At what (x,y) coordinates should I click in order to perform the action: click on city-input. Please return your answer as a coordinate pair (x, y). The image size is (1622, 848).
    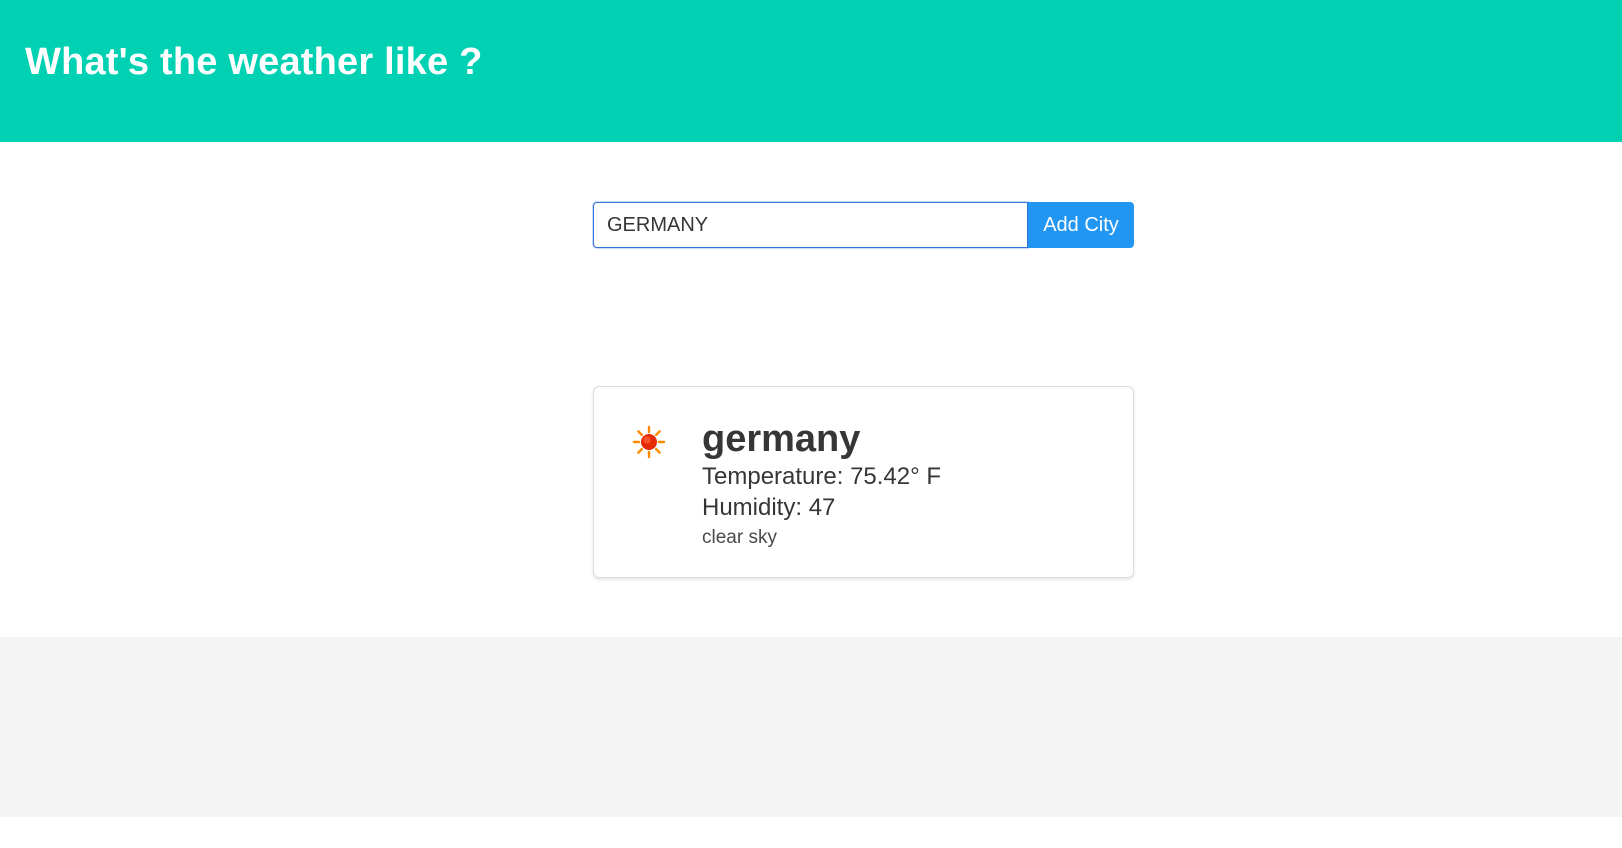
    Looking at the image, I should click on (810, 225).